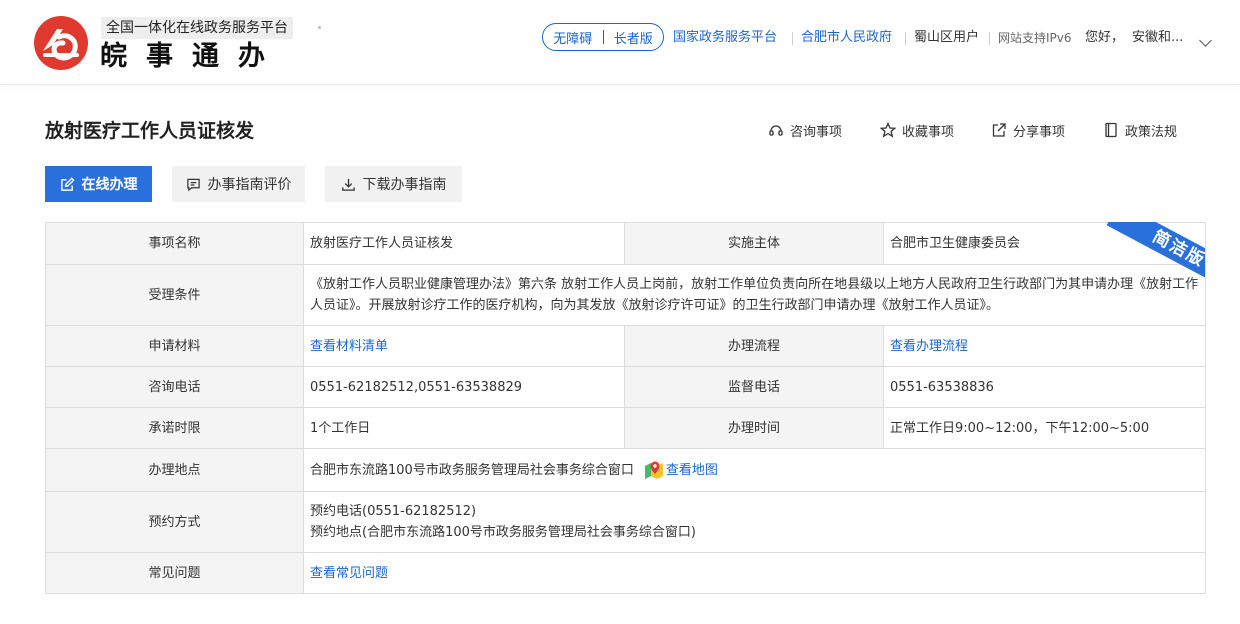 The width and height of the screenshot is (1240, 624). Describe the element at coordinates (404, 185) in the screenshot. I see `download-guide-label: 下载办事指南` at that location.